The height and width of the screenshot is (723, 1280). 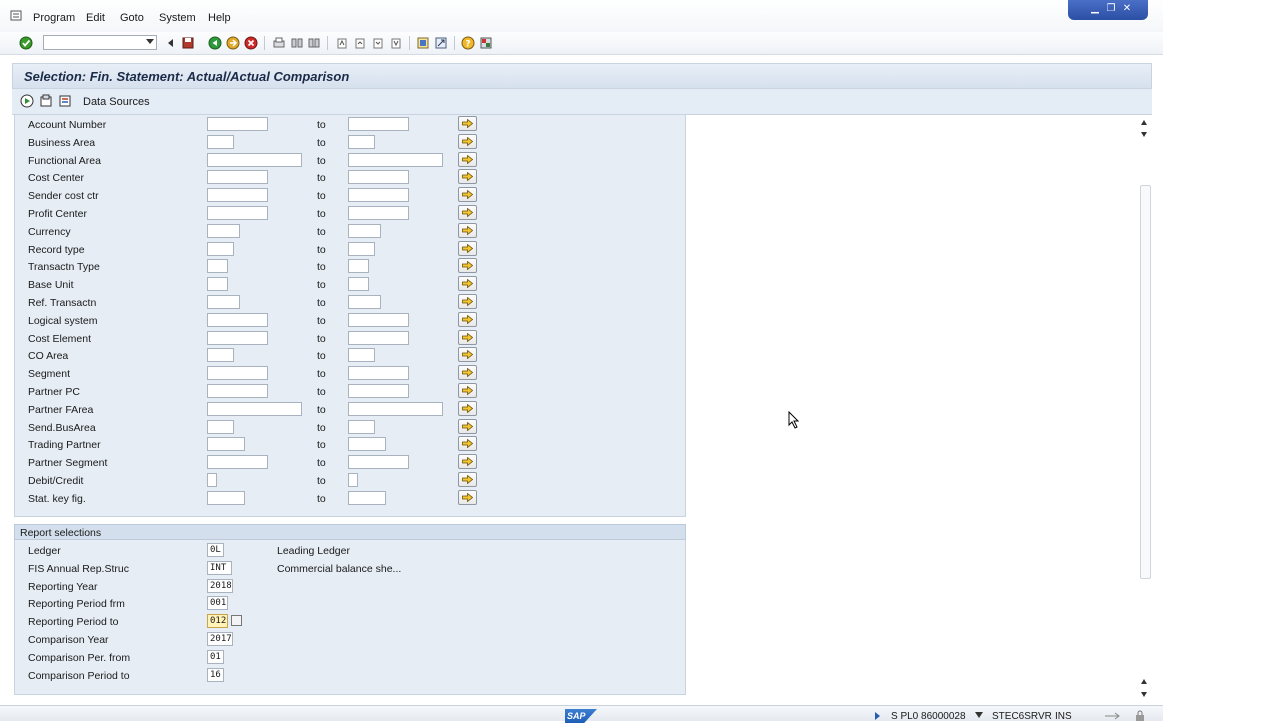 What do you see at coordinates (251, 43) in the screenshot?
I see `cancel-icon` at bounding box center [251, 43].